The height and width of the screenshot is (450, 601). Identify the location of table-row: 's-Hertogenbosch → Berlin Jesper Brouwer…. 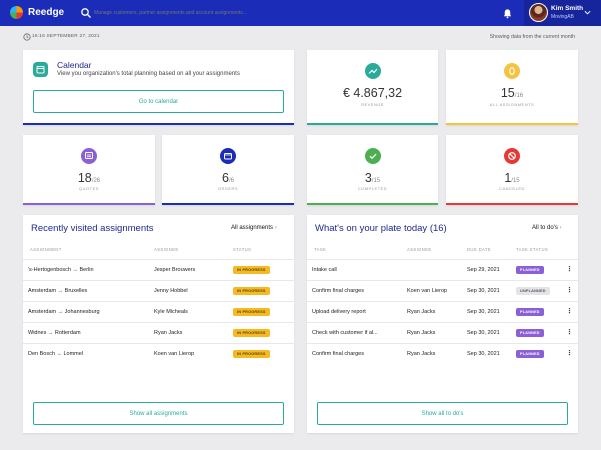
(158, 269).